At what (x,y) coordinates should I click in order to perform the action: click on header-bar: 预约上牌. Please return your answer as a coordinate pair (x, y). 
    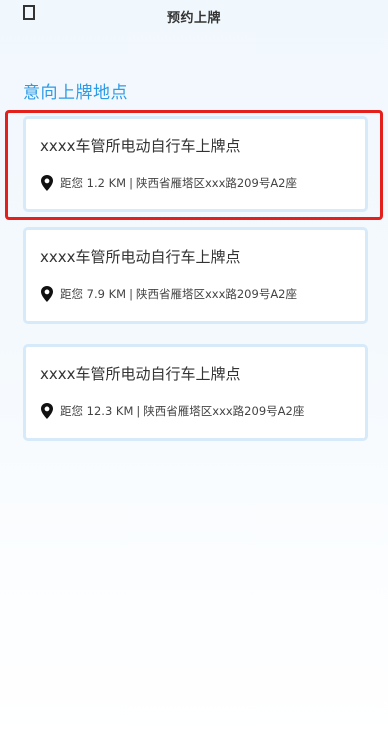
    Looking at the image, I should click on (194, 16).